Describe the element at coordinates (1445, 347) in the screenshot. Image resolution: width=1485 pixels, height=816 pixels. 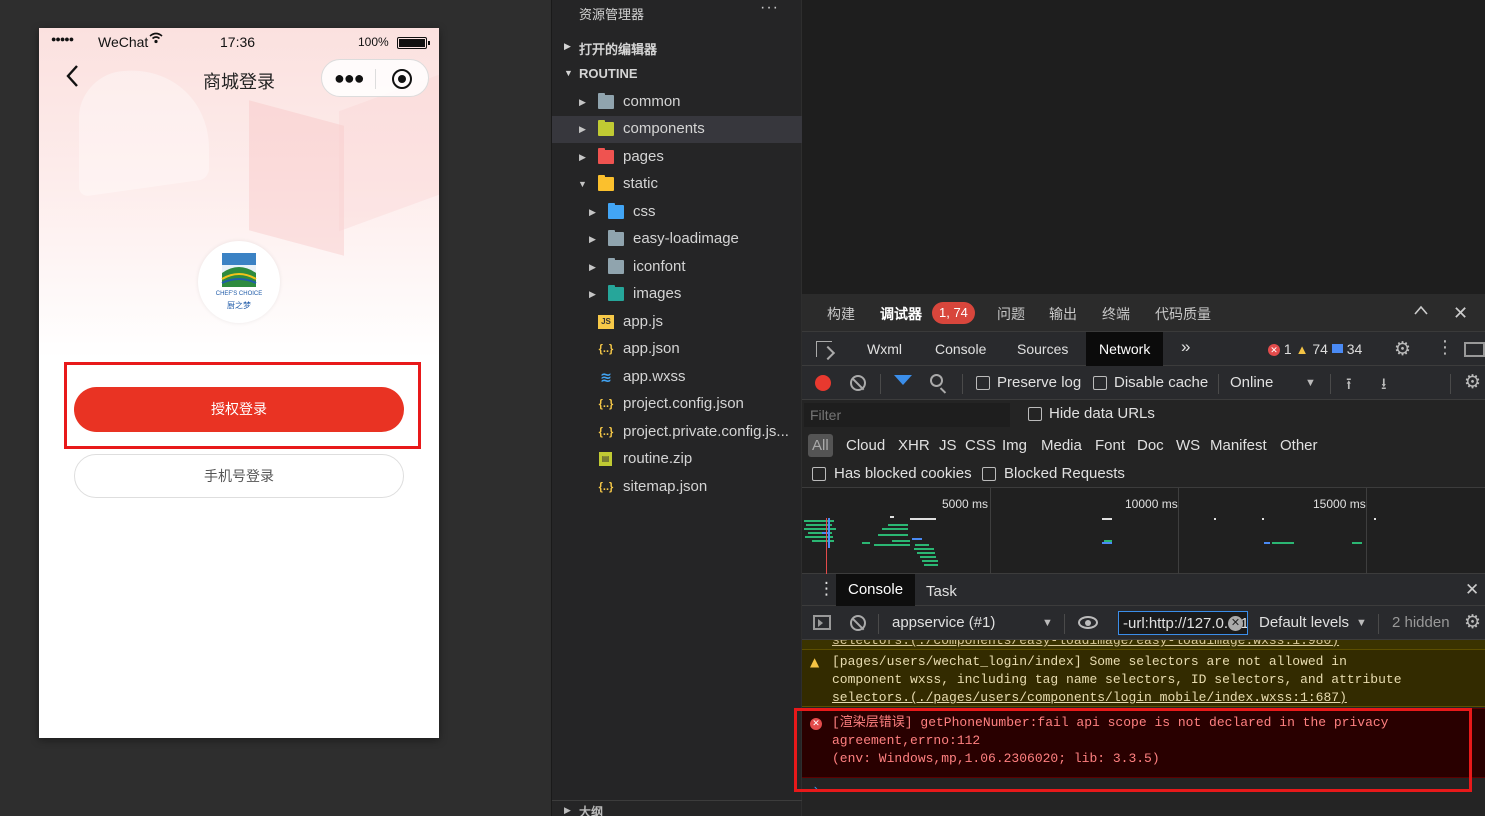
I see `kebab-menu-icon: ⋮` at that location.